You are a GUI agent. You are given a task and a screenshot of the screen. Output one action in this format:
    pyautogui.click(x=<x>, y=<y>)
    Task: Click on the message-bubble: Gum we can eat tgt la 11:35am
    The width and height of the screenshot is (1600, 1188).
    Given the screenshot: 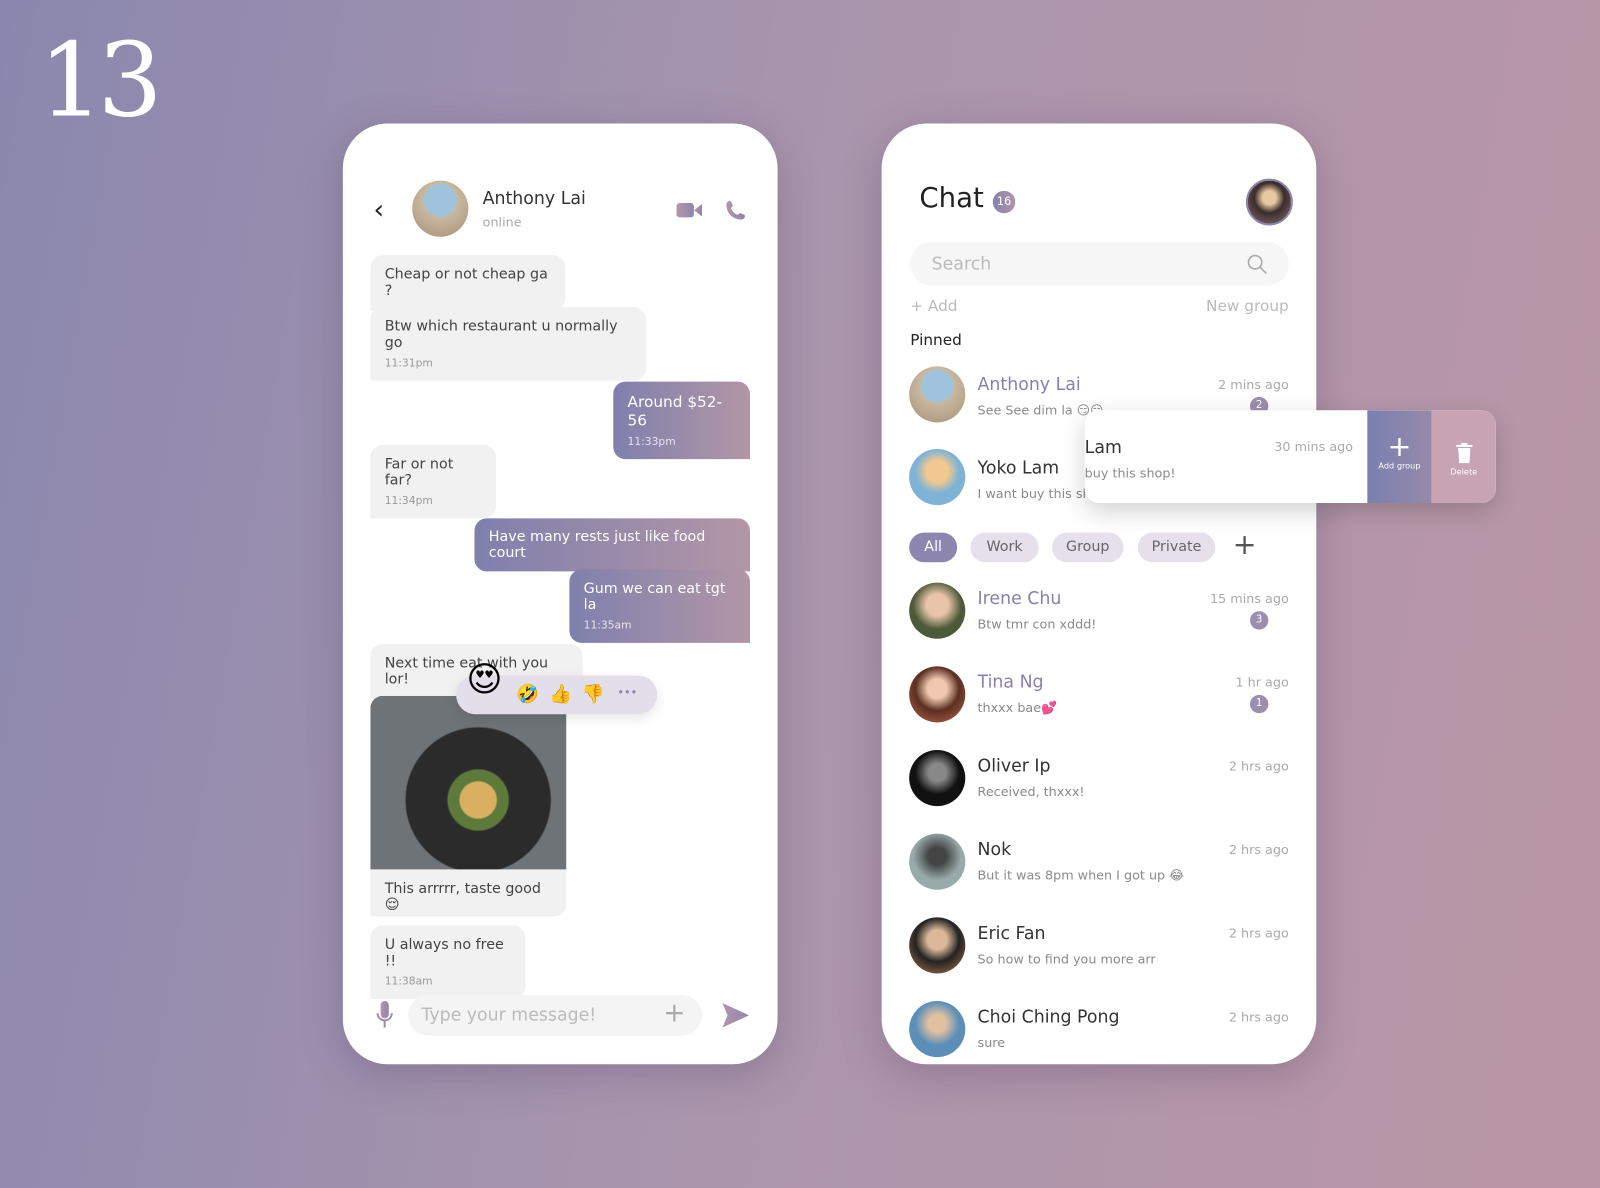 What is the action you would take?
    pyautogui.click(x=659, y=606)
    